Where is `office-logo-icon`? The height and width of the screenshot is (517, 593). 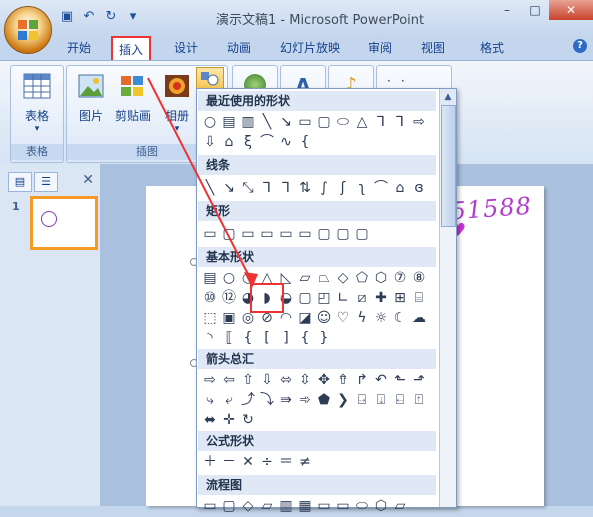 office-logo-icon is located at coordinates (28, 30).